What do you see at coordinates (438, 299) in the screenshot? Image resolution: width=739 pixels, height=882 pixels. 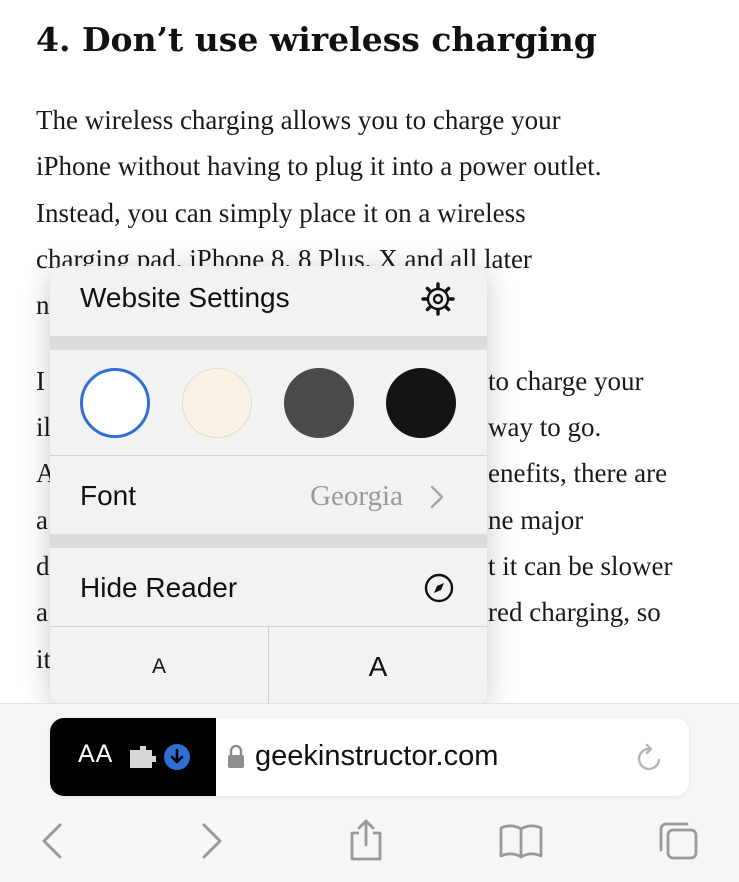 I see `gear-icon` at bounding box center [438, 299].